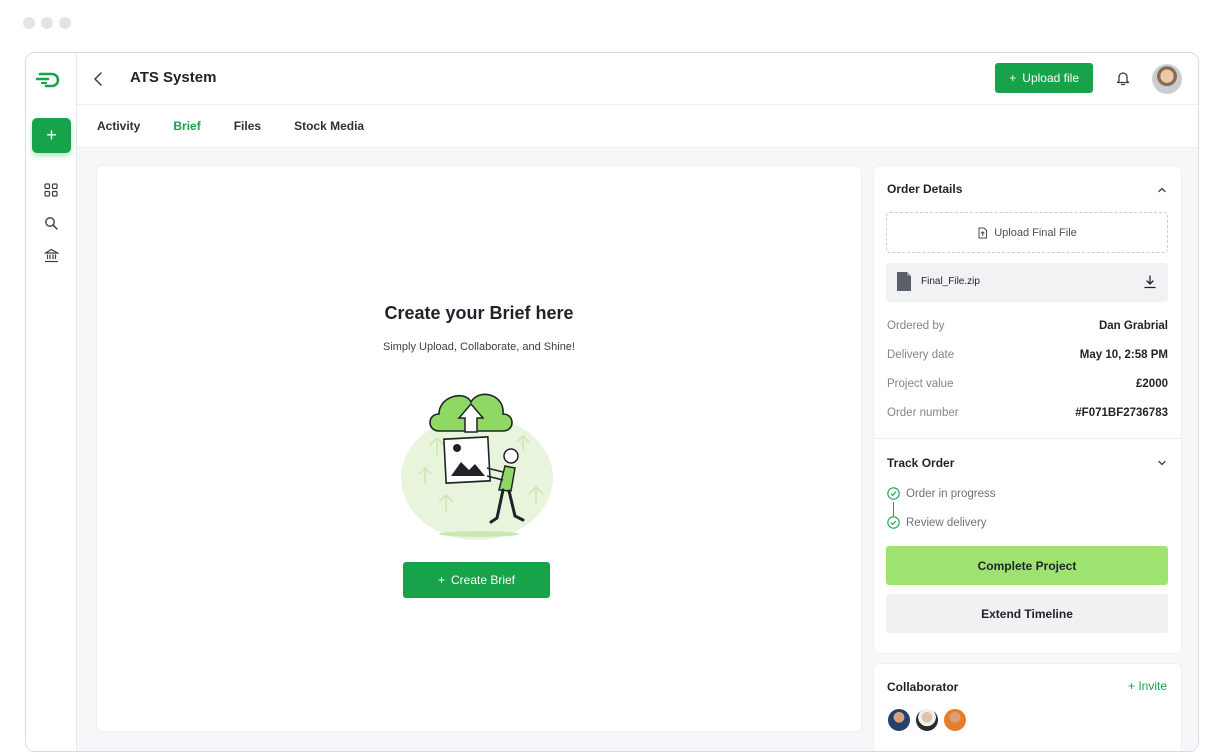  Describe the element at coordinates (923, 413) in the screenshot. I see `field-label: Order number` at that location.